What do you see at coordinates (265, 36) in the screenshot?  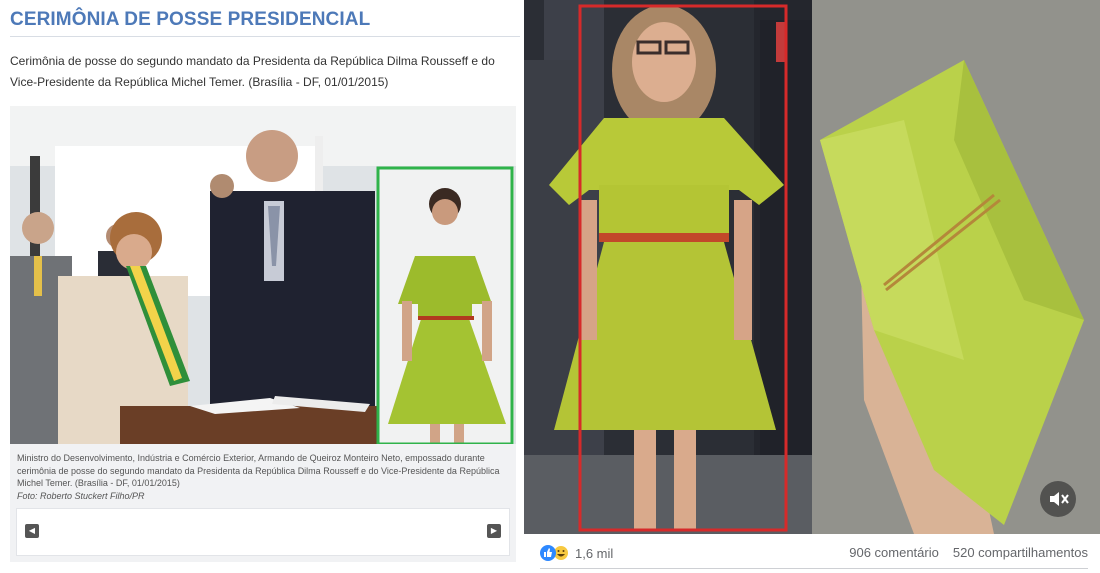 I see `title-divider` at bounding box center [265, 36].